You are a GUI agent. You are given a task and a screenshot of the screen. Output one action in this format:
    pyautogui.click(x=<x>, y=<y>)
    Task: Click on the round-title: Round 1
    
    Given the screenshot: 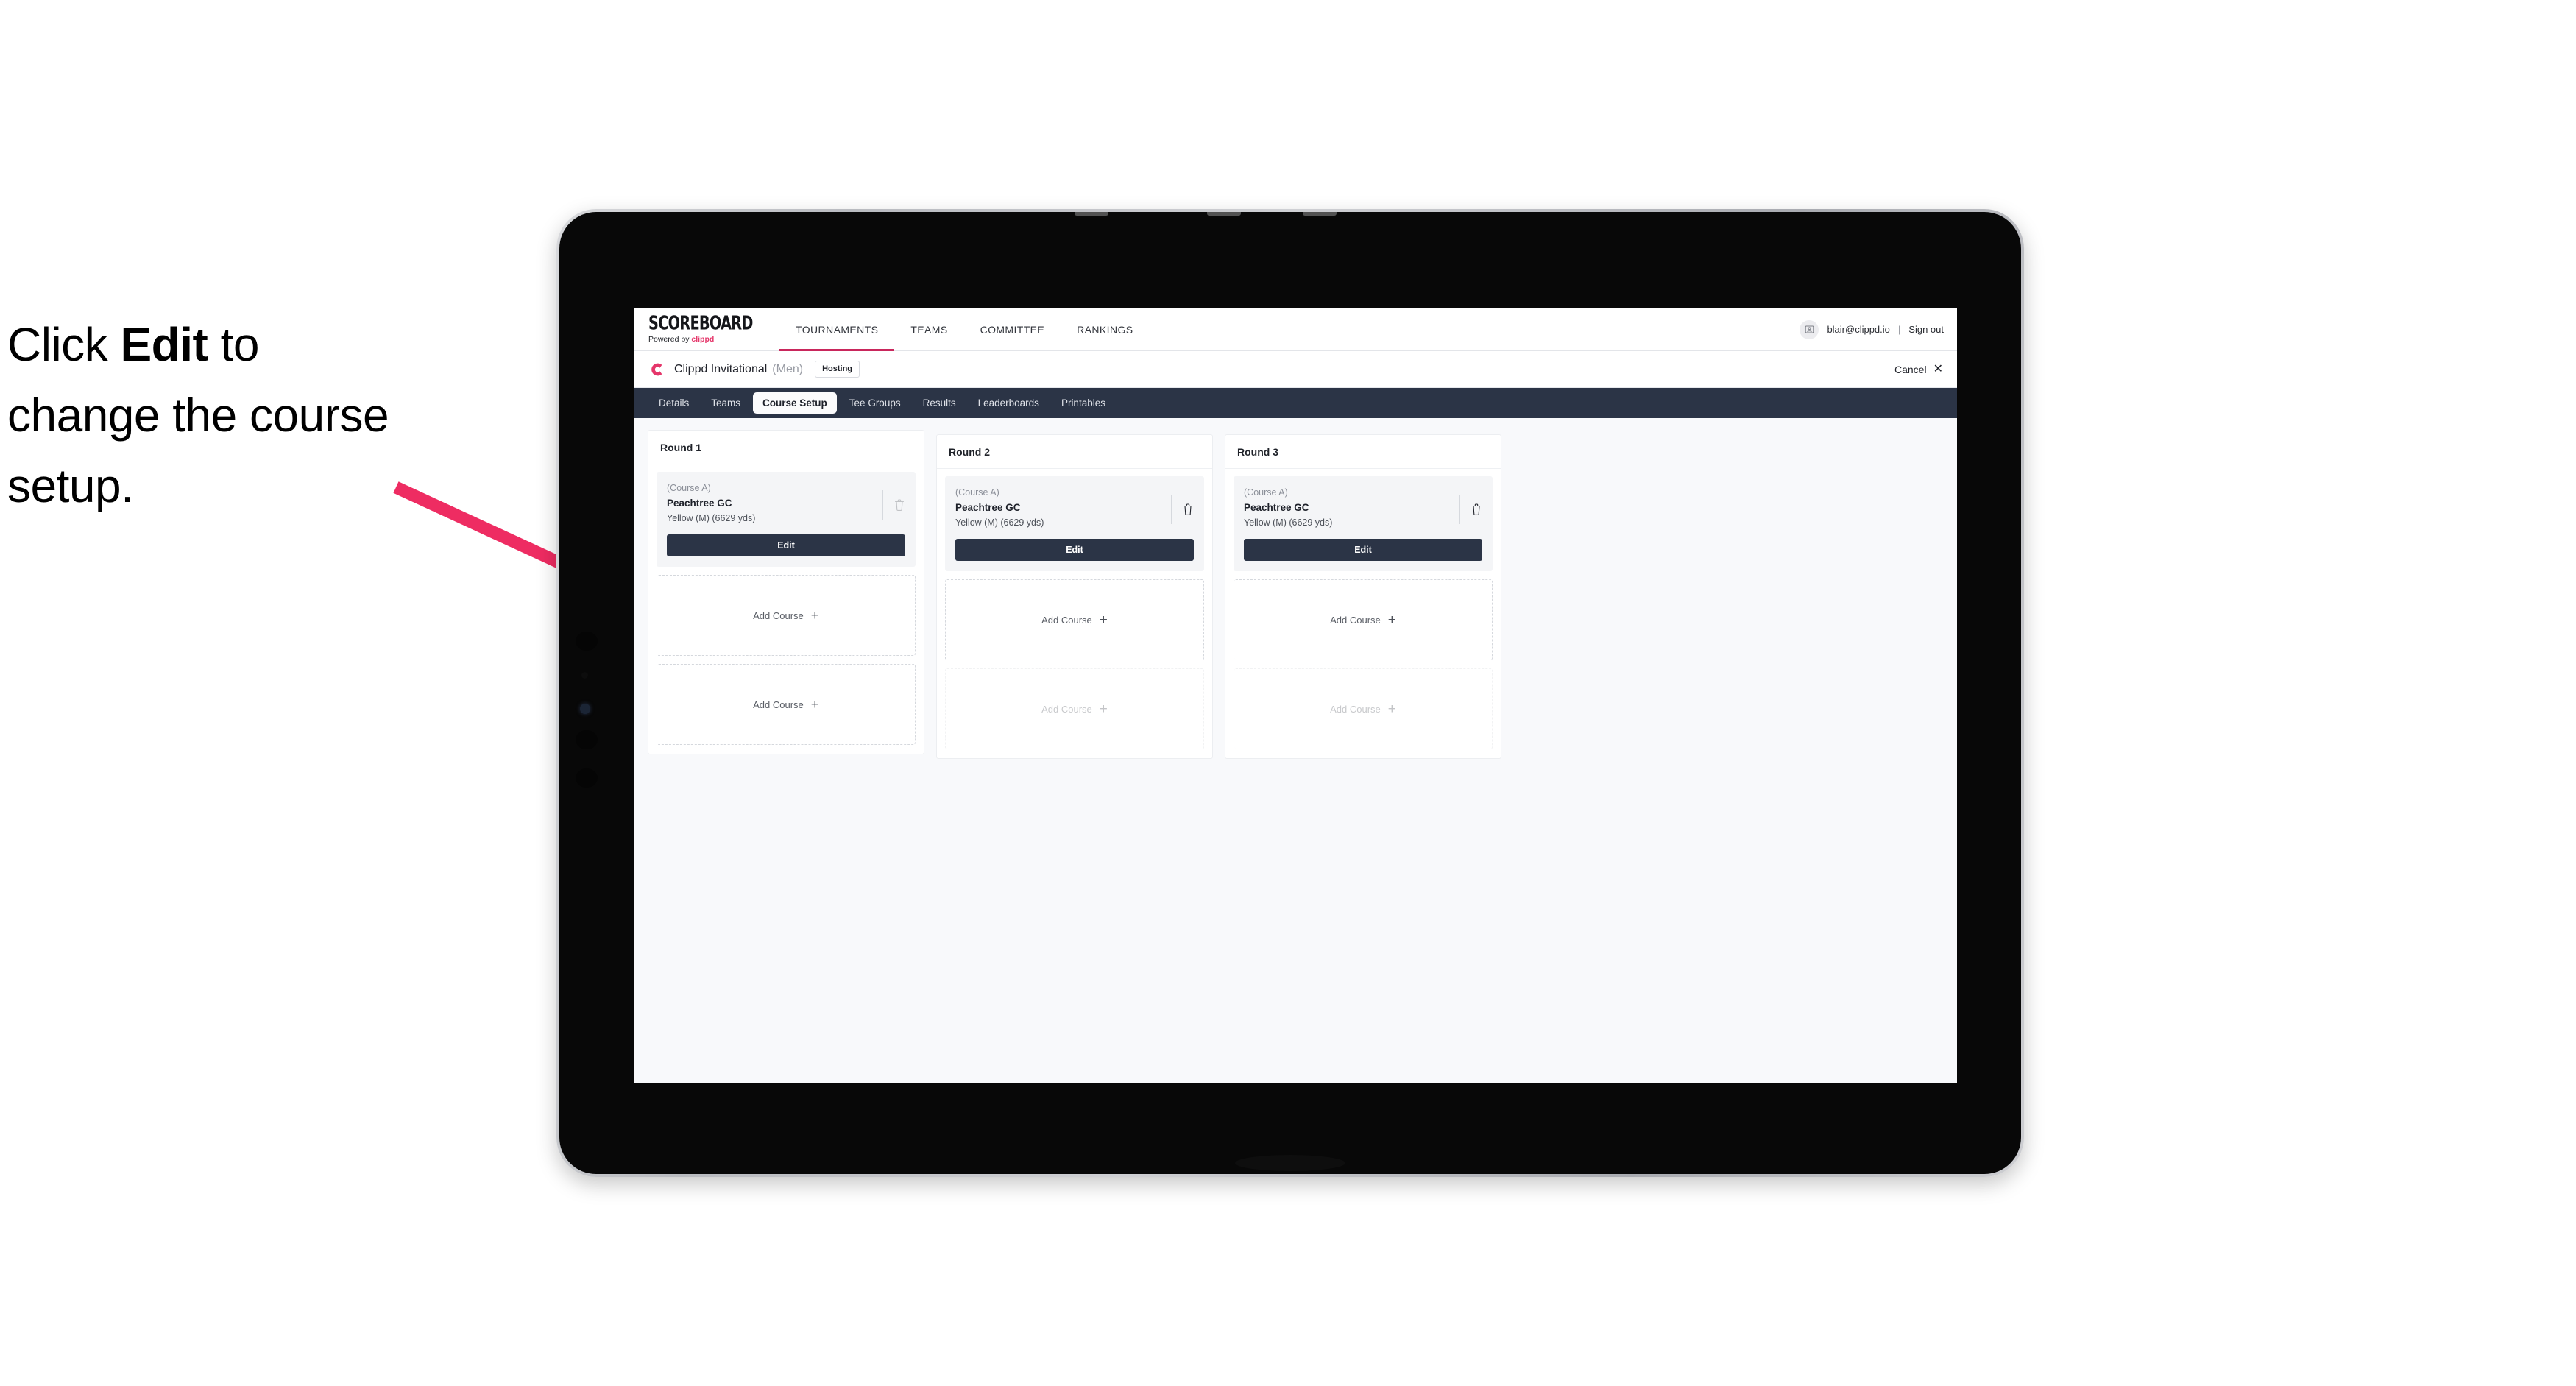 What is the action you would take?
    pyautogui.click(x=786, y=447)
    